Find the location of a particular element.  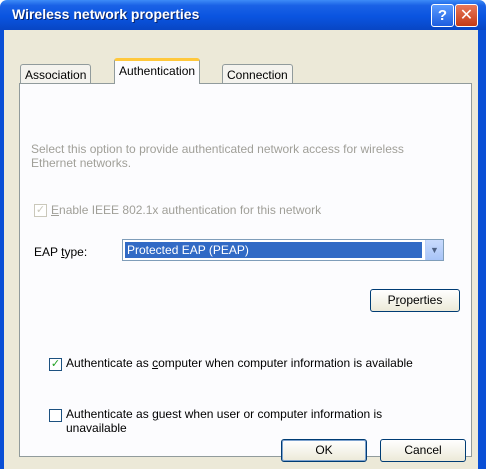

enable-8021x-checkbox: ✓ is located at coordinates (40, 210).